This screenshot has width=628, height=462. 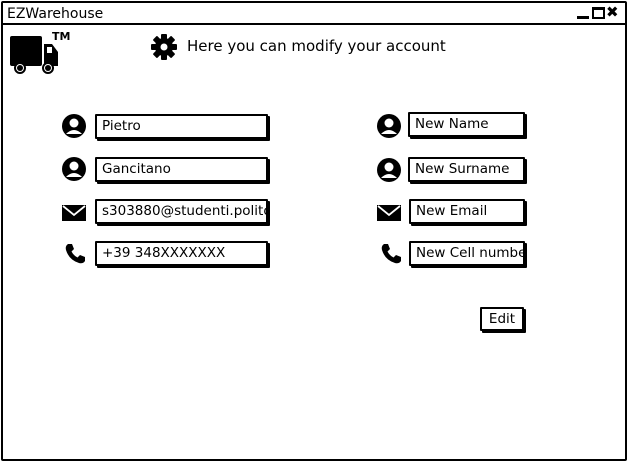 I want to click on gear-icon, so click(x=164, y=47).